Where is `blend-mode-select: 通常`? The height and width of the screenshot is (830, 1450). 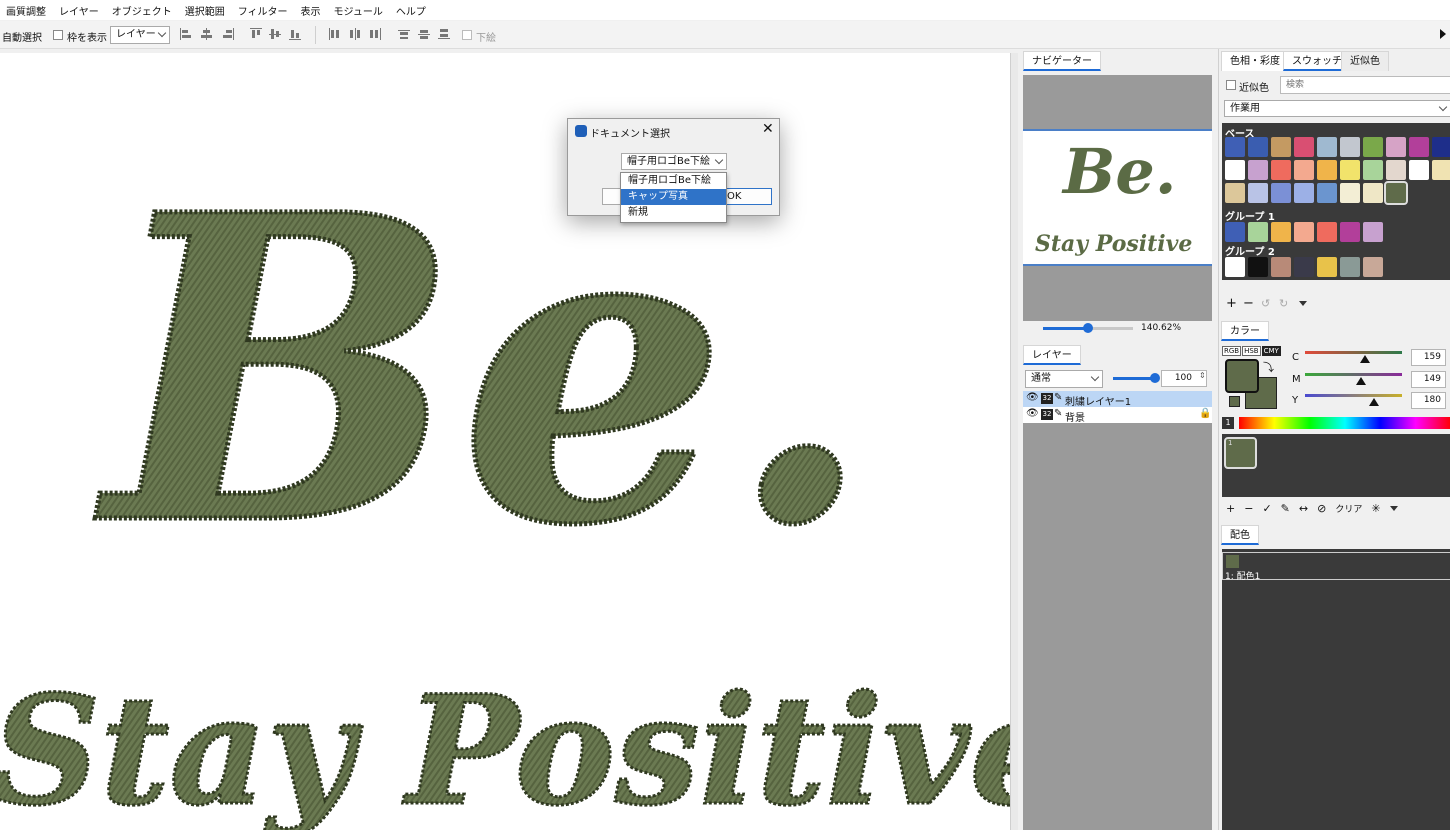
blend-mode-select: 通常 is located at coordinates (1064, 379).